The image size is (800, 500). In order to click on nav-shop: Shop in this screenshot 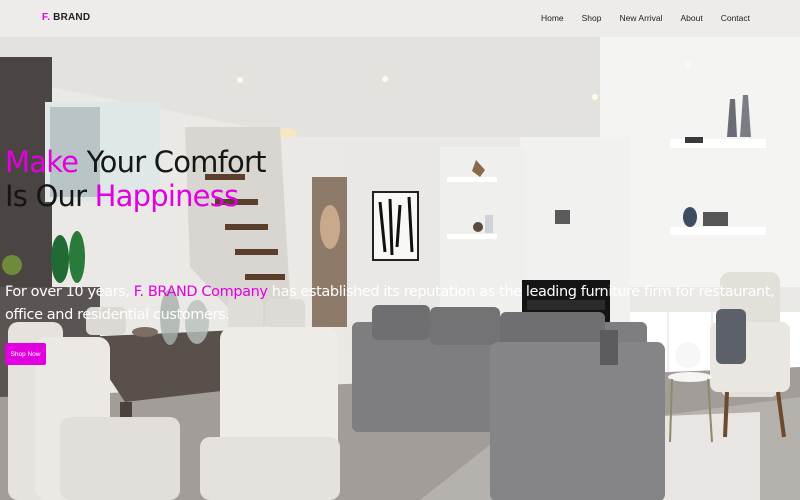, I will do `click(592, 18)`.